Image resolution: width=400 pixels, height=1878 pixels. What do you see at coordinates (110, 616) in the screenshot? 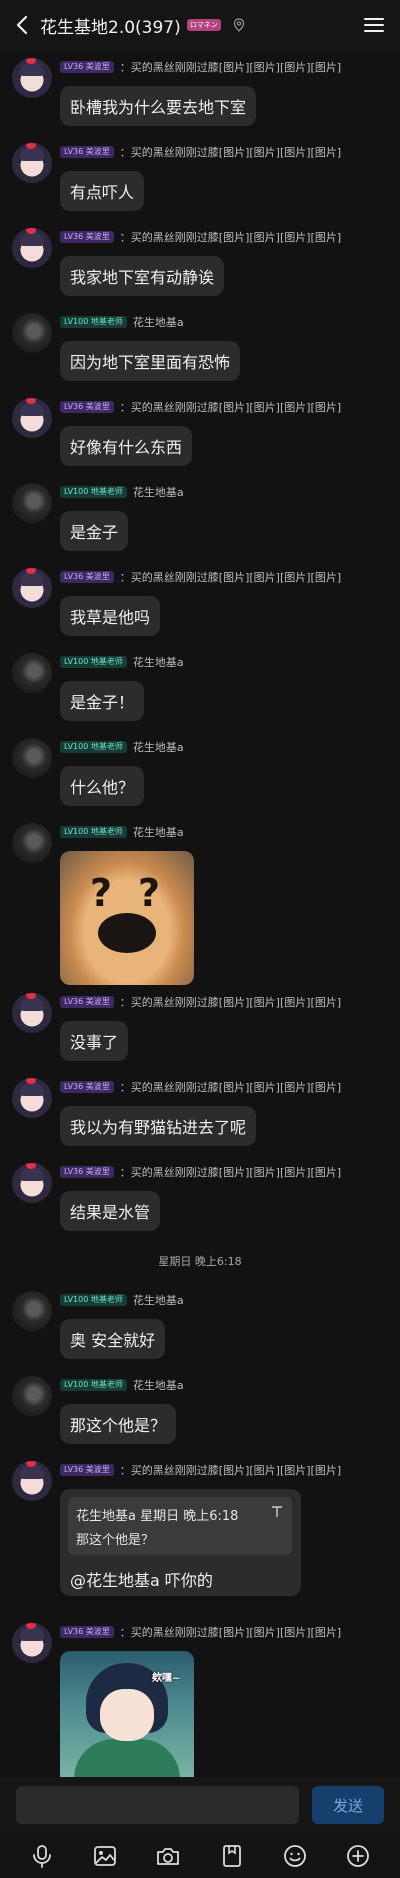
I see `message-bubble: 我草是他吗` at bounding box center [110, 616].